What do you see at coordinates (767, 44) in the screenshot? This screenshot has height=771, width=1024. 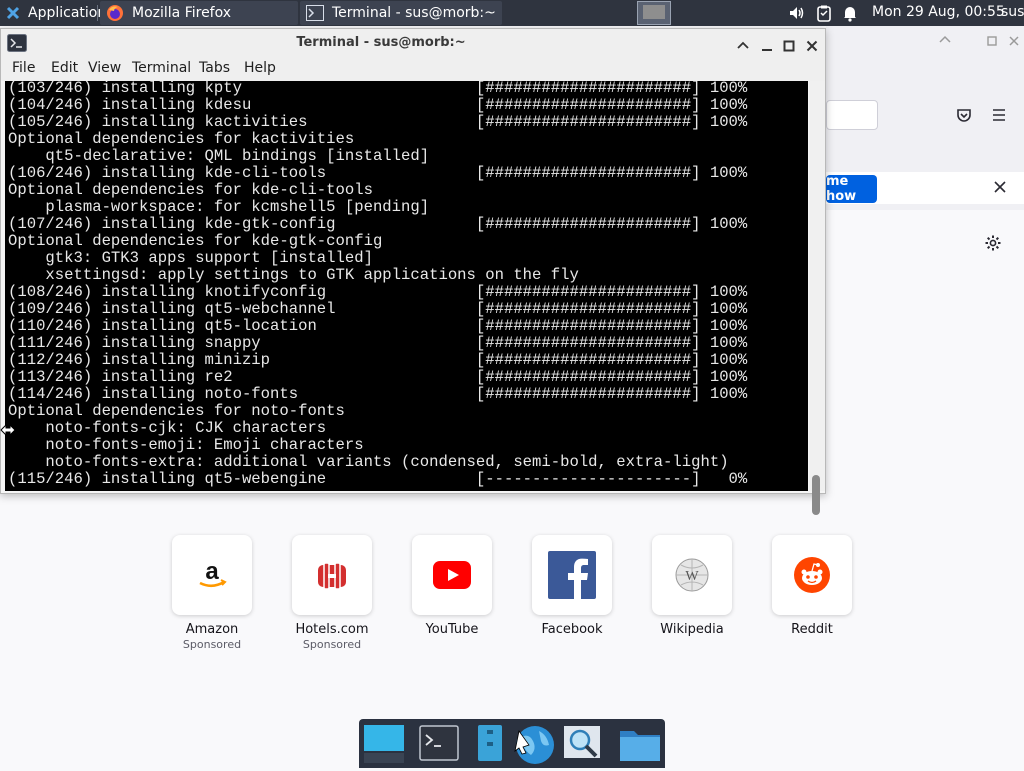 I see `minimize-button` at bounding box center [767, 44].